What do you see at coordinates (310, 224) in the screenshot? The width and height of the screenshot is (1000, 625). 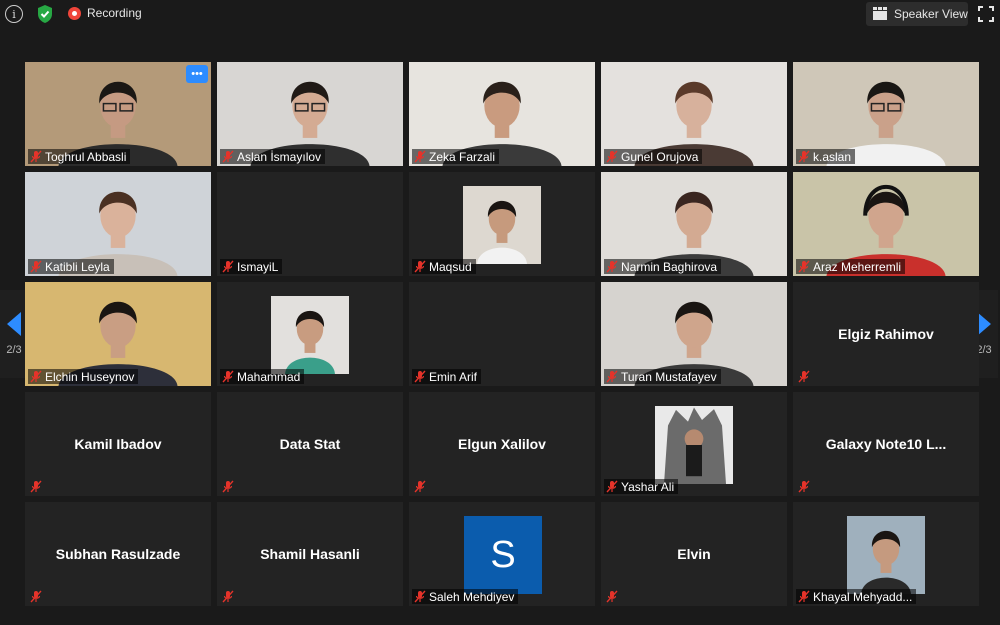 I see `participant-tile: IsmayiL` at bounding box center [310, 224].